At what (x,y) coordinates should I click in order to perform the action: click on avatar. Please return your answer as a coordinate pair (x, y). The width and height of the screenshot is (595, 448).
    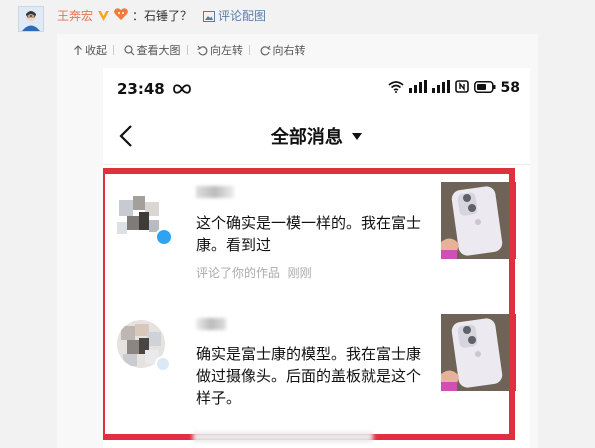
    Looking at the image, I should click on (31, 19).